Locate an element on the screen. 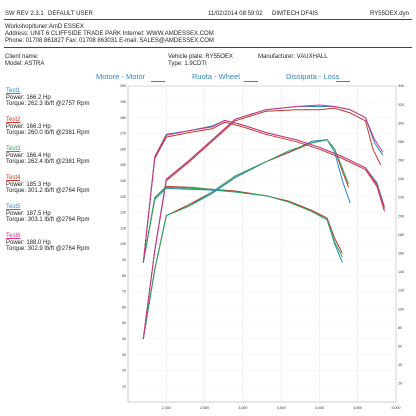 Image resolution: width=416 pixels, height=416 pixels. power-tick-label: 170 is located at coordinates (123, 134).